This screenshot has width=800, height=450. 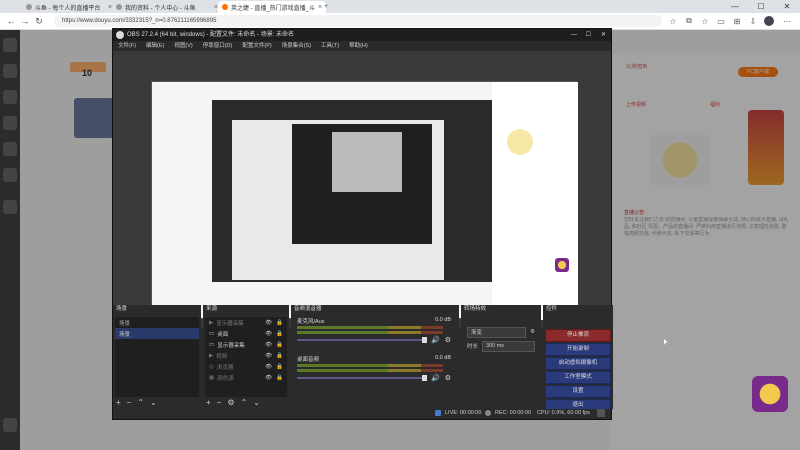 What do you see at coordinates (246, 377) in the screenshot?
I see `source-item: ▦ 颜色源 👁 🔒` at bounding box center [246, 377].